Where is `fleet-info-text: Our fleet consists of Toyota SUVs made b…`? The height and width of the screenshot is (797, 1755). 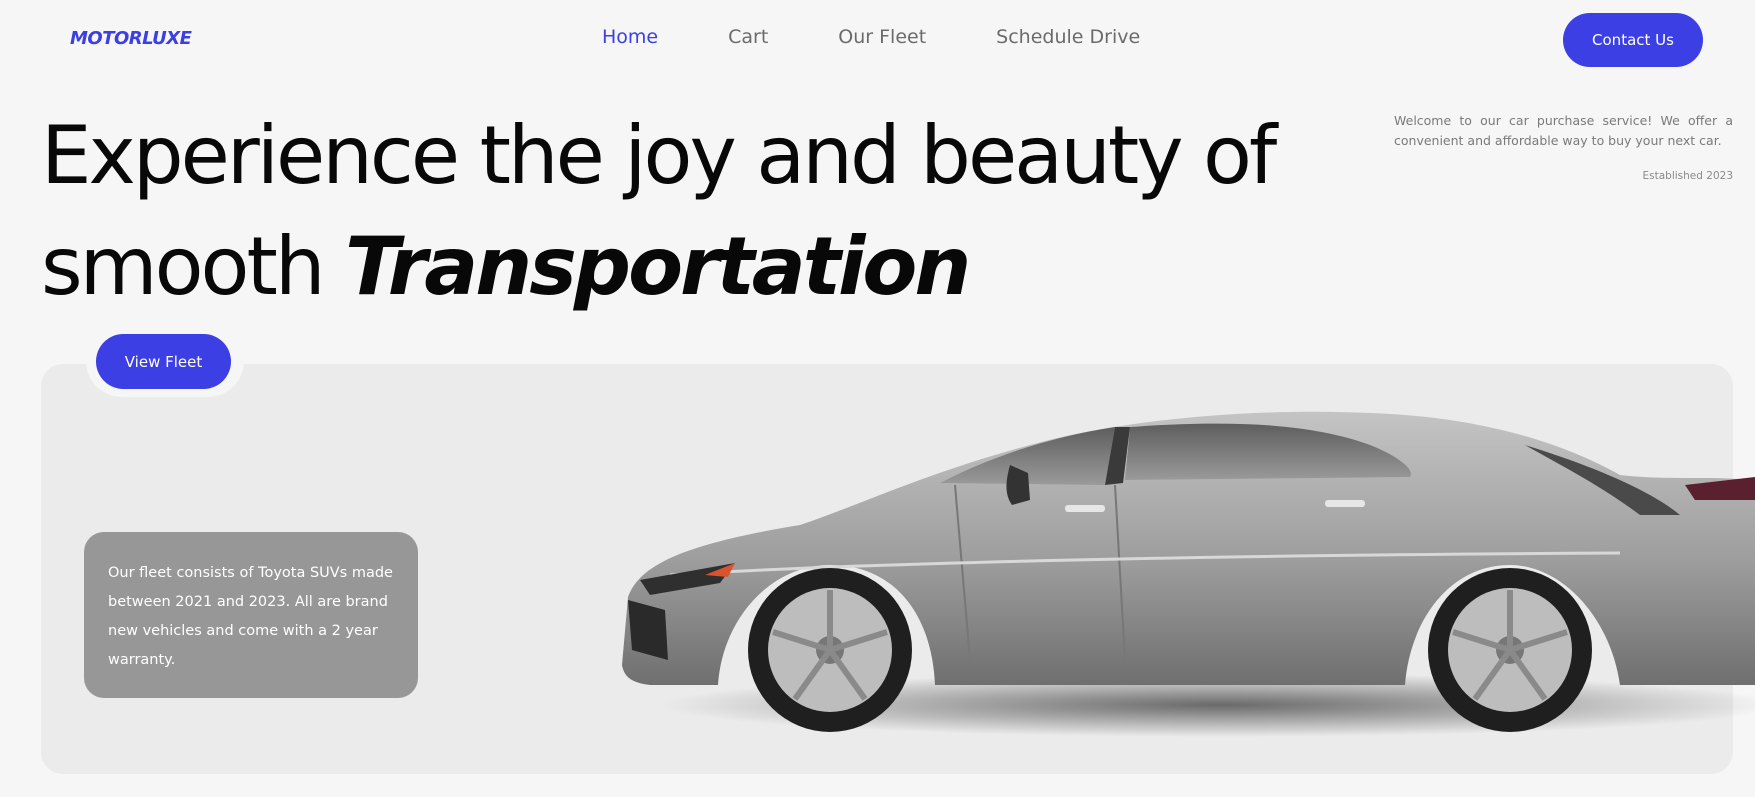 fleet-info-text: Our fleet consists of Toyota SUVs made b… is located at coordinates (250, 616).